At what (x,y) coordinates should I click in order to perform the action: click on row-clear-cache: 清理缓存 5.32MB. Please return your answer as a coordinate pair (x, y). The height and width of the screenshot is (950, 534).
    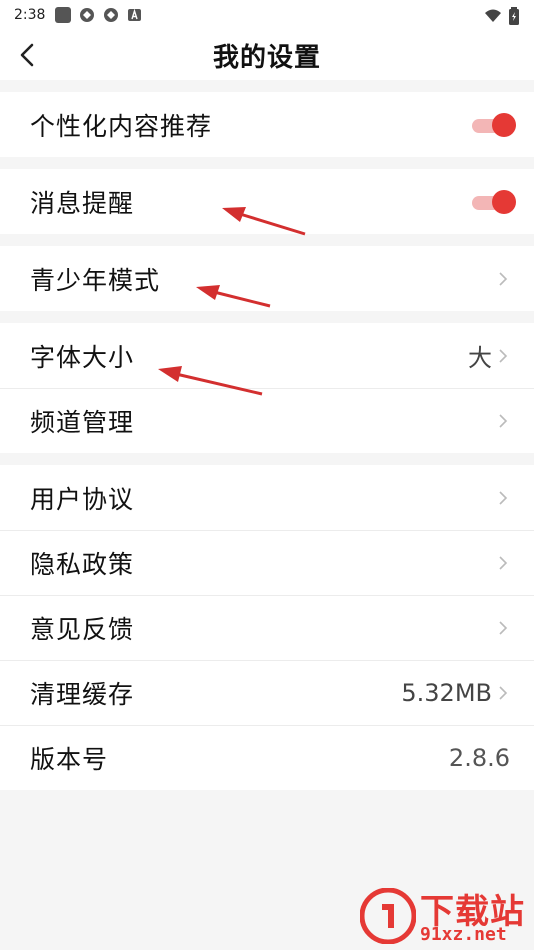
    Looking at the image, I should click on (267, 692).